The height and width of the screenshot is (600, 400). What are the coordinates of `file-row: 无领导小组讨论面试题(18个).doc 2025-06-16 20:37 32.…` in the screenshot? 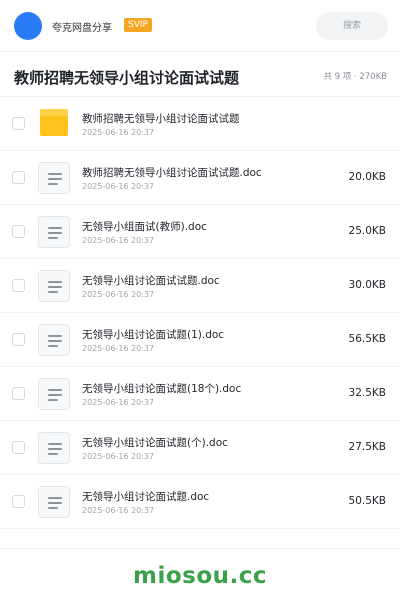 It's located at (200, 394).